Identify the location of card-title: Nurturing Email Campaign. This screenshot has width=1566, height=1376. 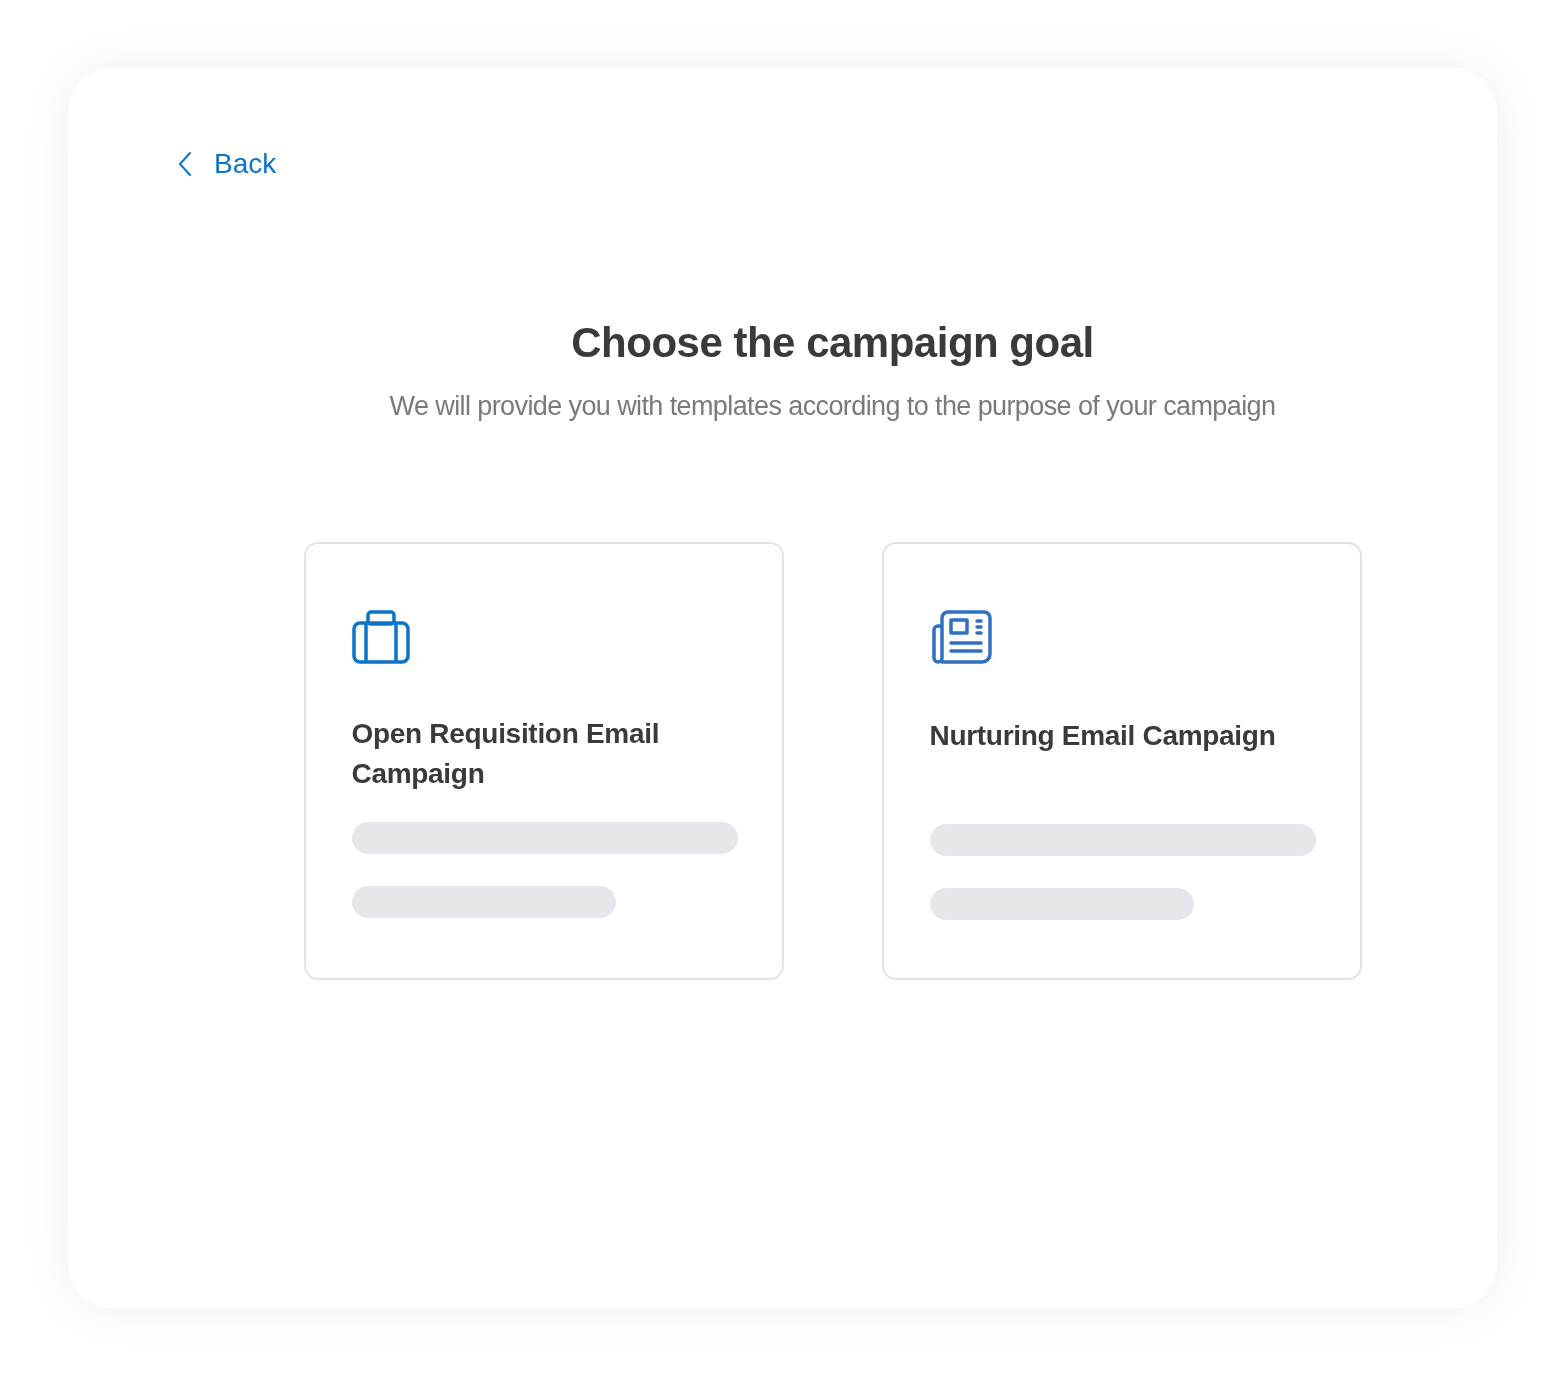
(1103, 736).